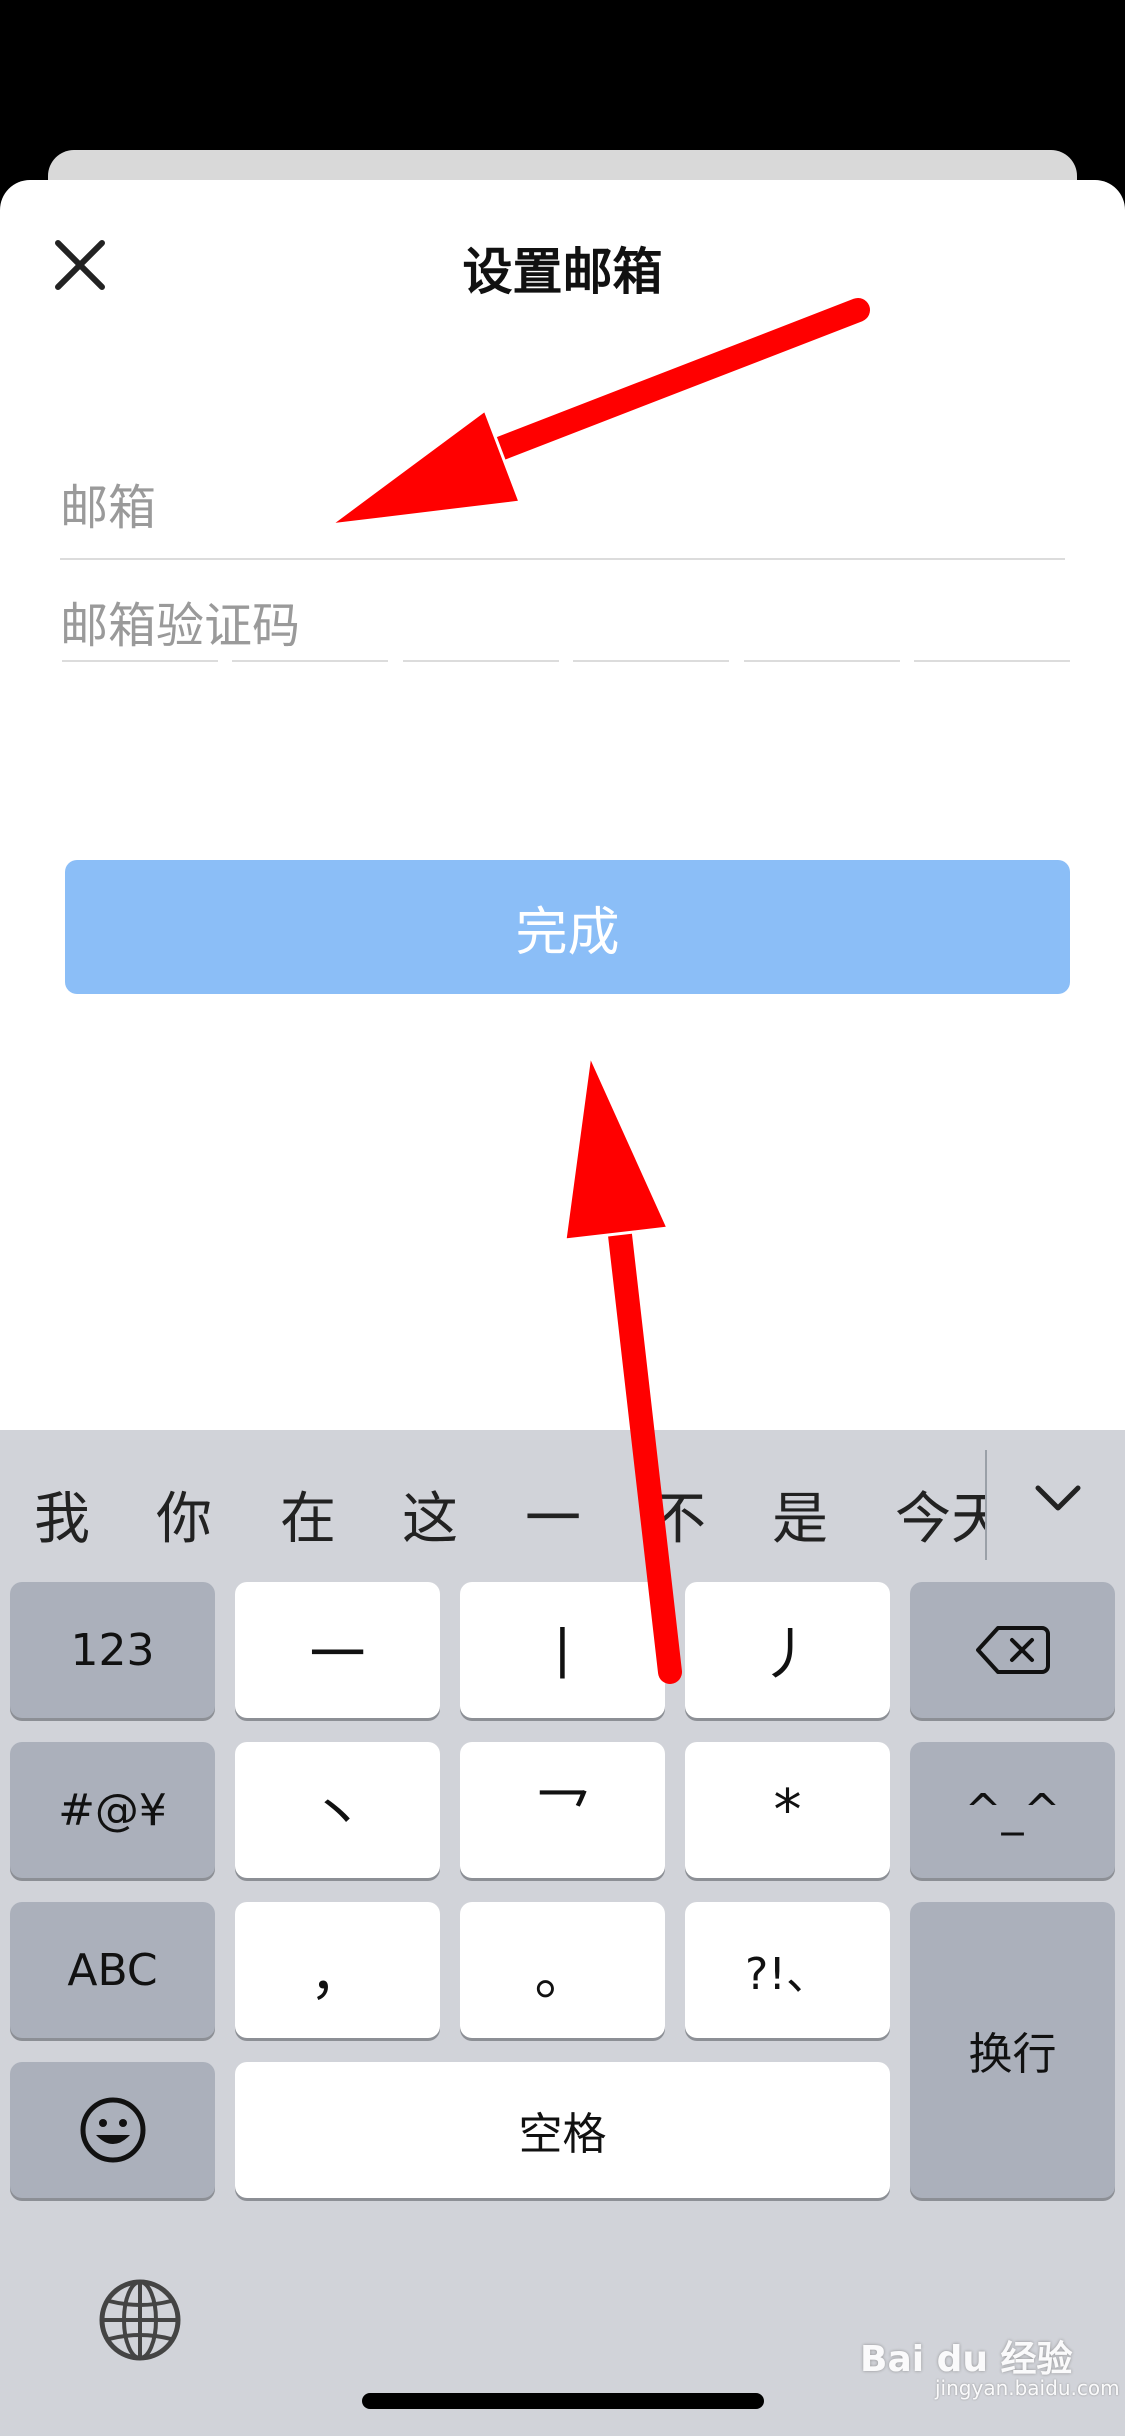 The height and width of the screenshot is (2436, 1125). I want to click on page-title: 设置邮箱, so click(562, 272).